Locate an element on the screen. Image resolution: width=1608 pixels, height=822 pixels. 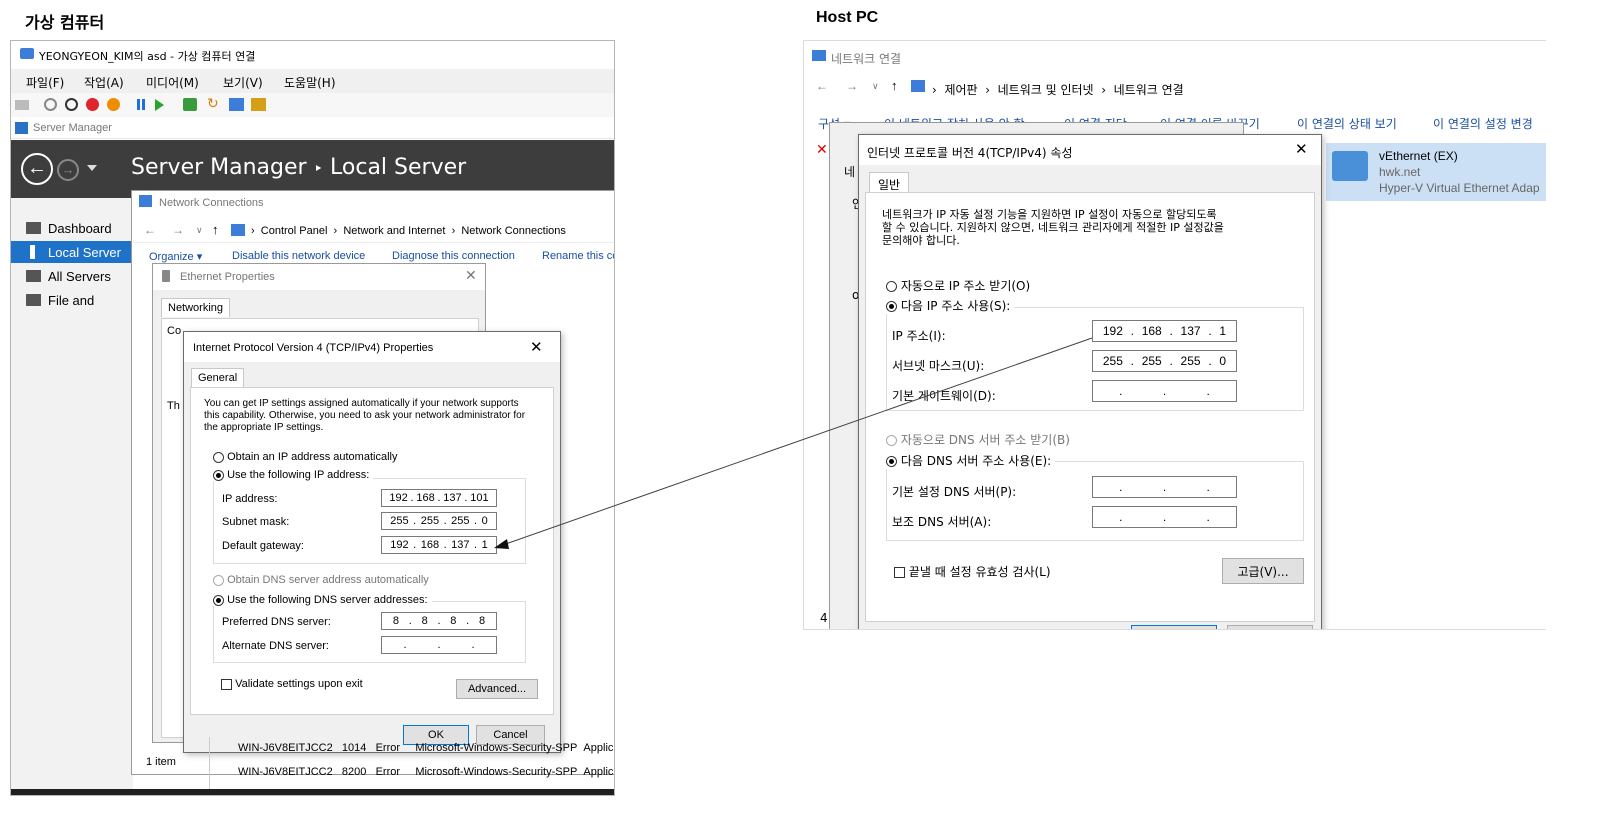
arrow-head is located at coordinates (501, 544).